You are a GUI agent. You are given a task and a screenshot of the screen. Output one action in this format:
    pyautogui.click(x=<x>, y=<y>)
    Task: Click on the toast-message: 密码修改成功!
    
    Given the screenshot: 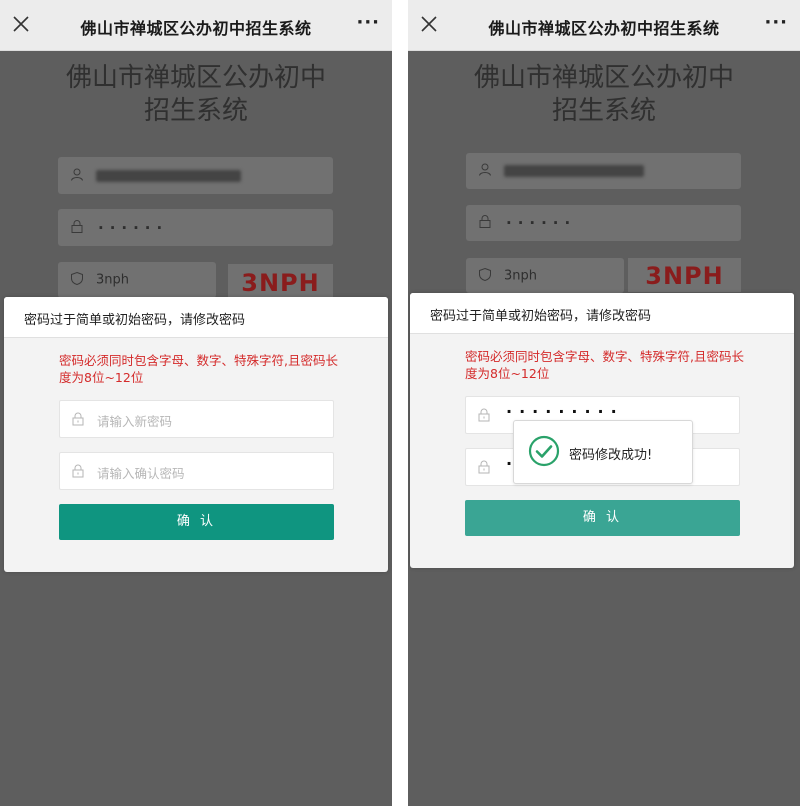 What is the action you would take?
    pyautogui.click(x=611, y=455)
    